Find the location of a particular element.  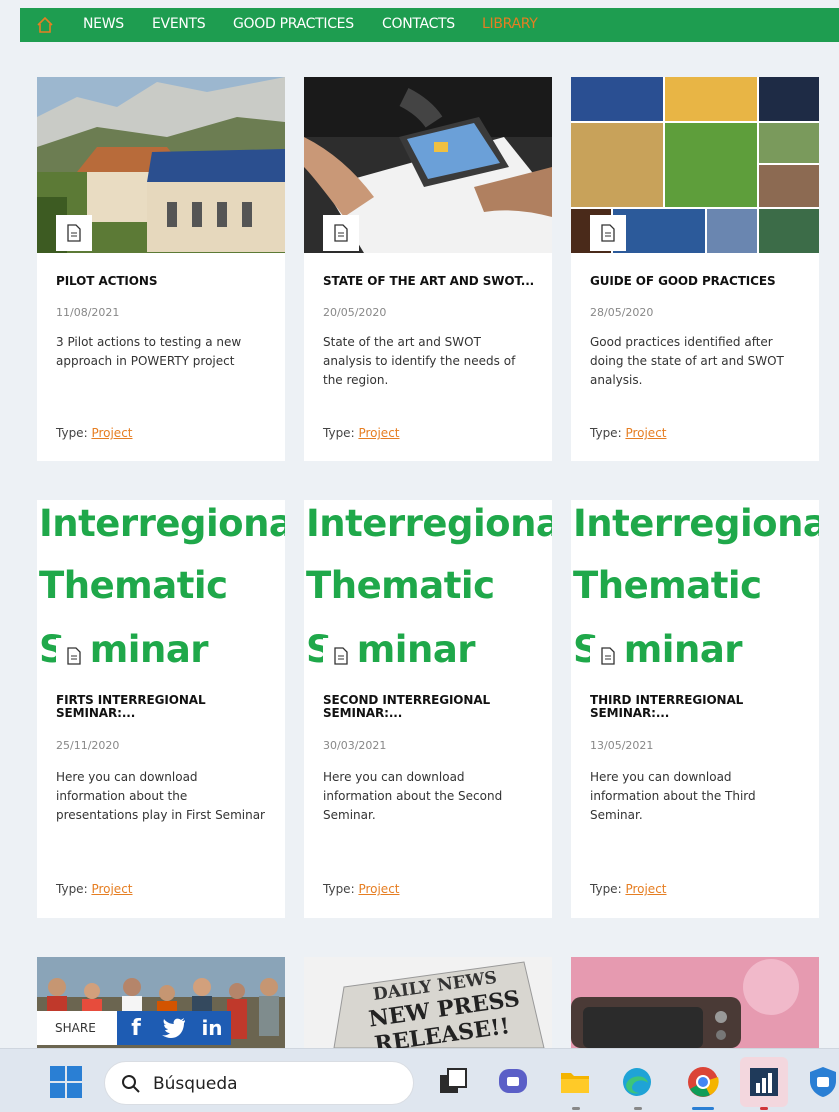

edge-indicator is located at coordinates (638, 1108).